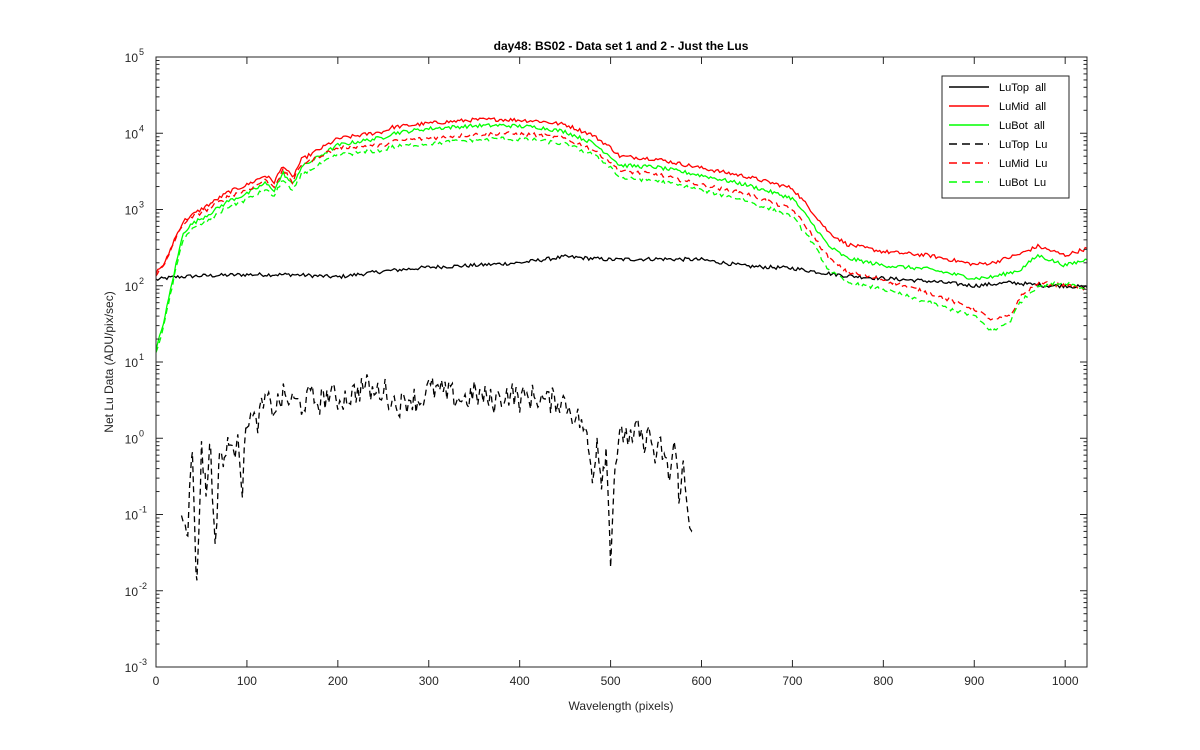  I want to click on x-tick-label: 300, so click(429, 681).